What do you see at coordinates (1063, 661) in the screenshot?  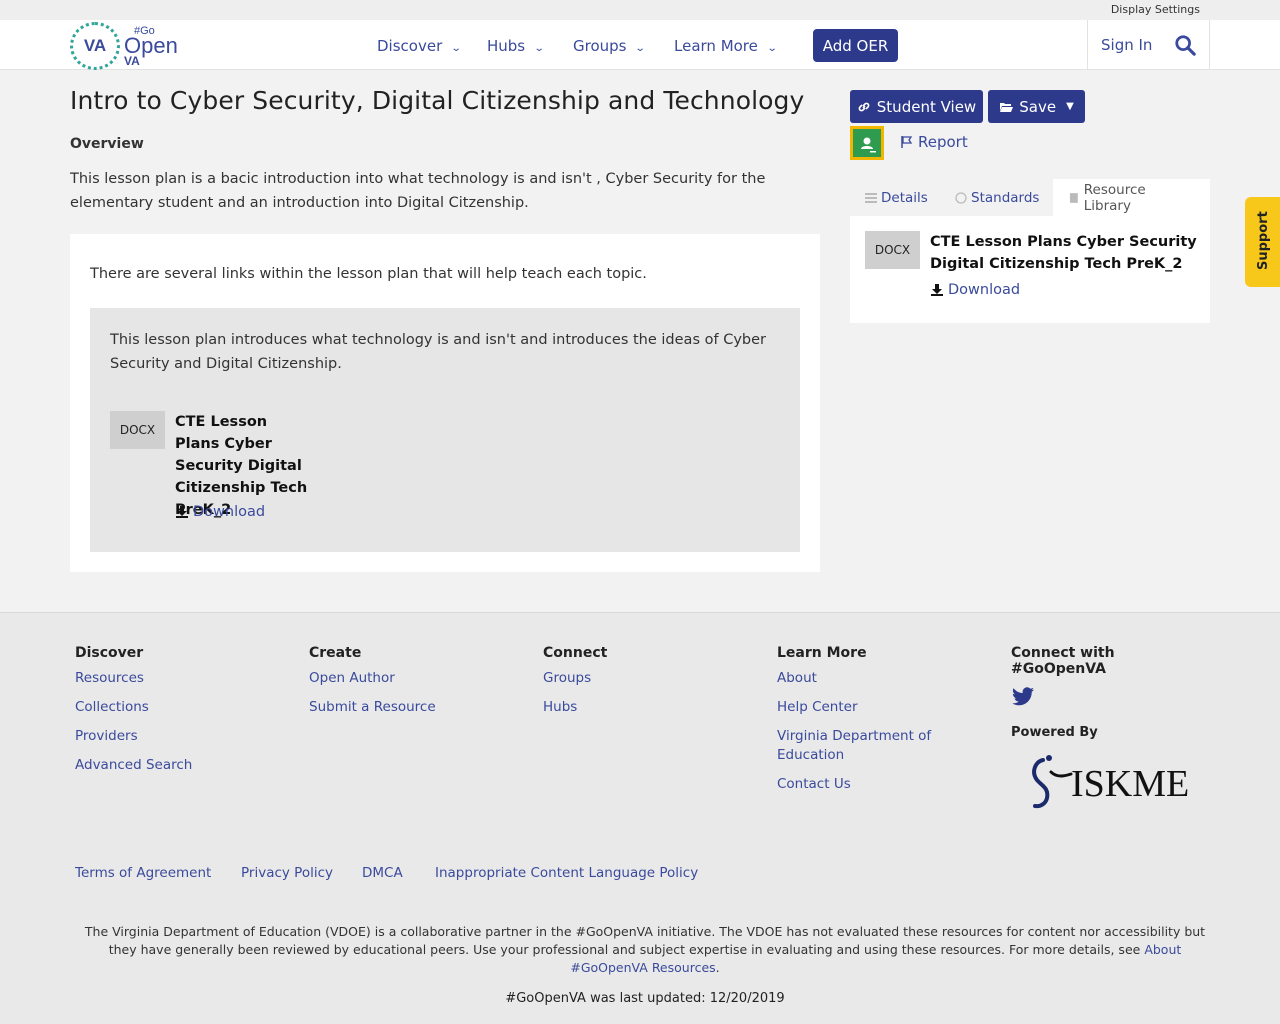 I see `footer-heading: Connect with #GoOpenVA` at bounding box center [1063, 661].